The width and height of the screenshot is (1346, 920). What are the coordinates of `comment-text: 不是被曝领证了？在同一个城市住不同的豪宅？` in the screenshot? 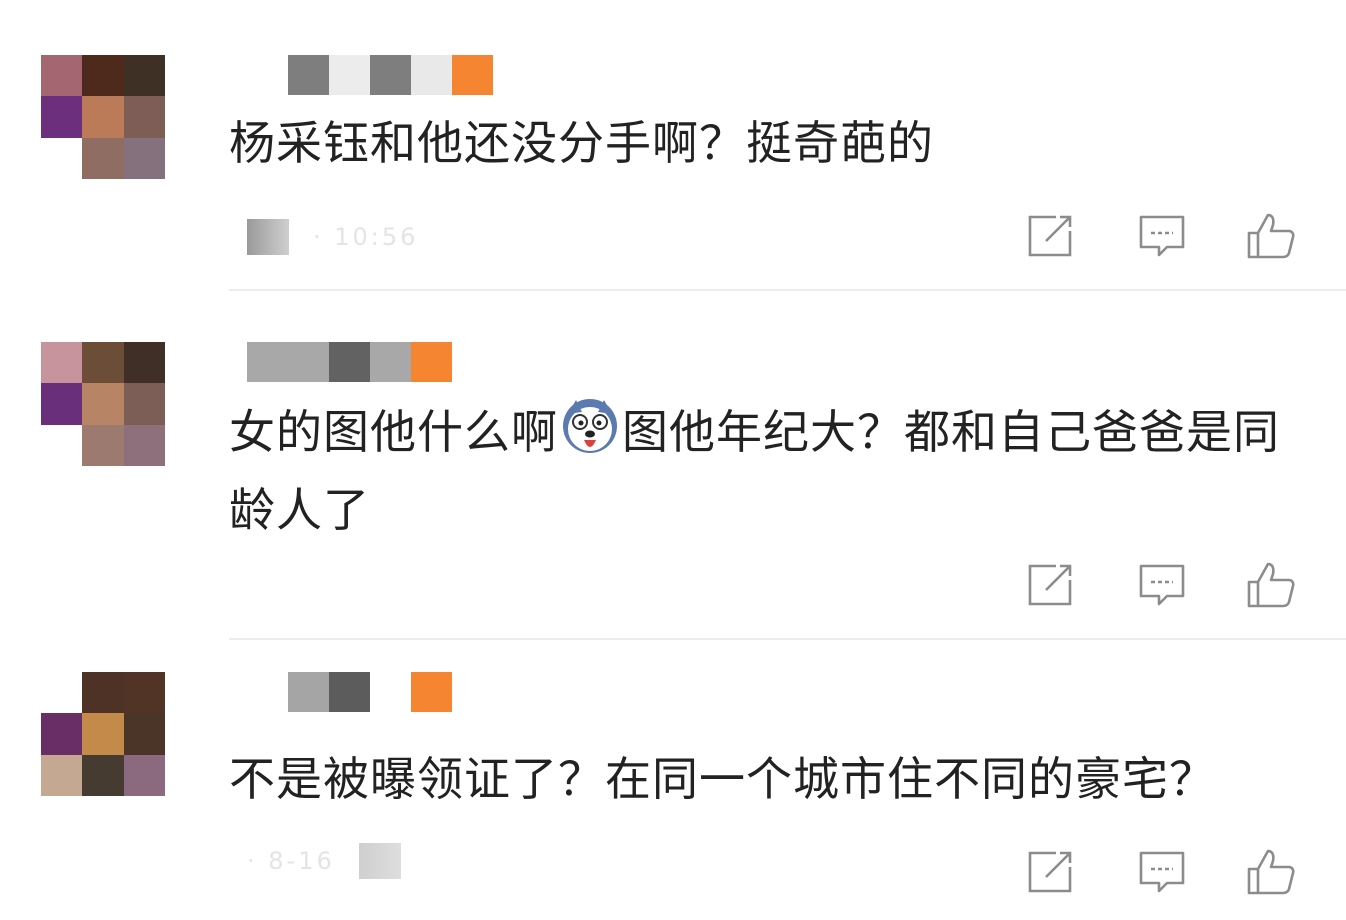 It's located at (722, 779).